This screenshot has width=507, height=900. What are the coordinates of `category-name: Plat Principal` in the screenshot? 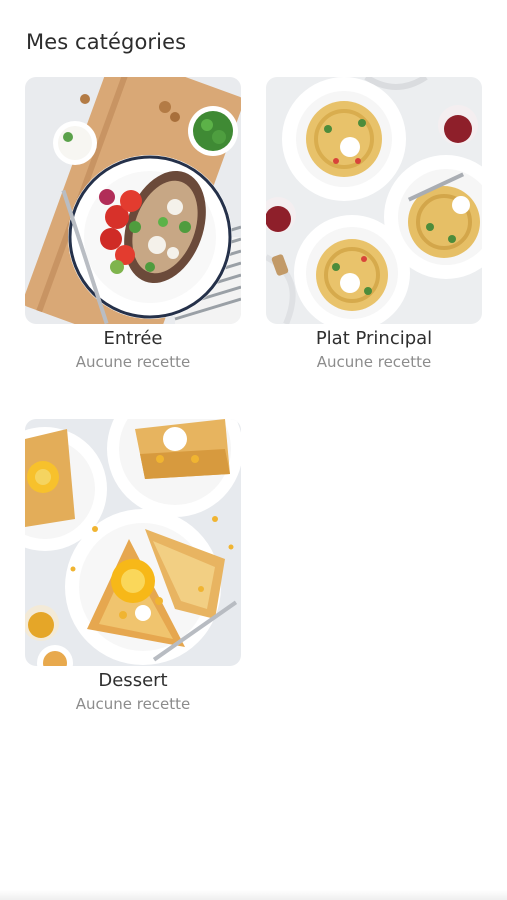 It's located at (374, 338).